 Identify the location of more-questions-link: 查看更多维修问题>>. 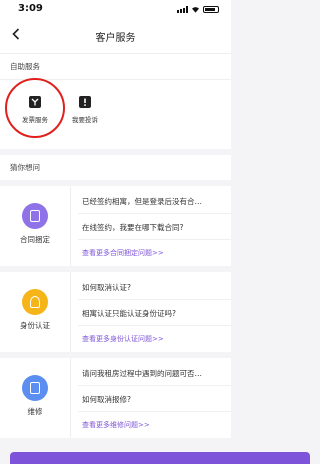
(116, 425).